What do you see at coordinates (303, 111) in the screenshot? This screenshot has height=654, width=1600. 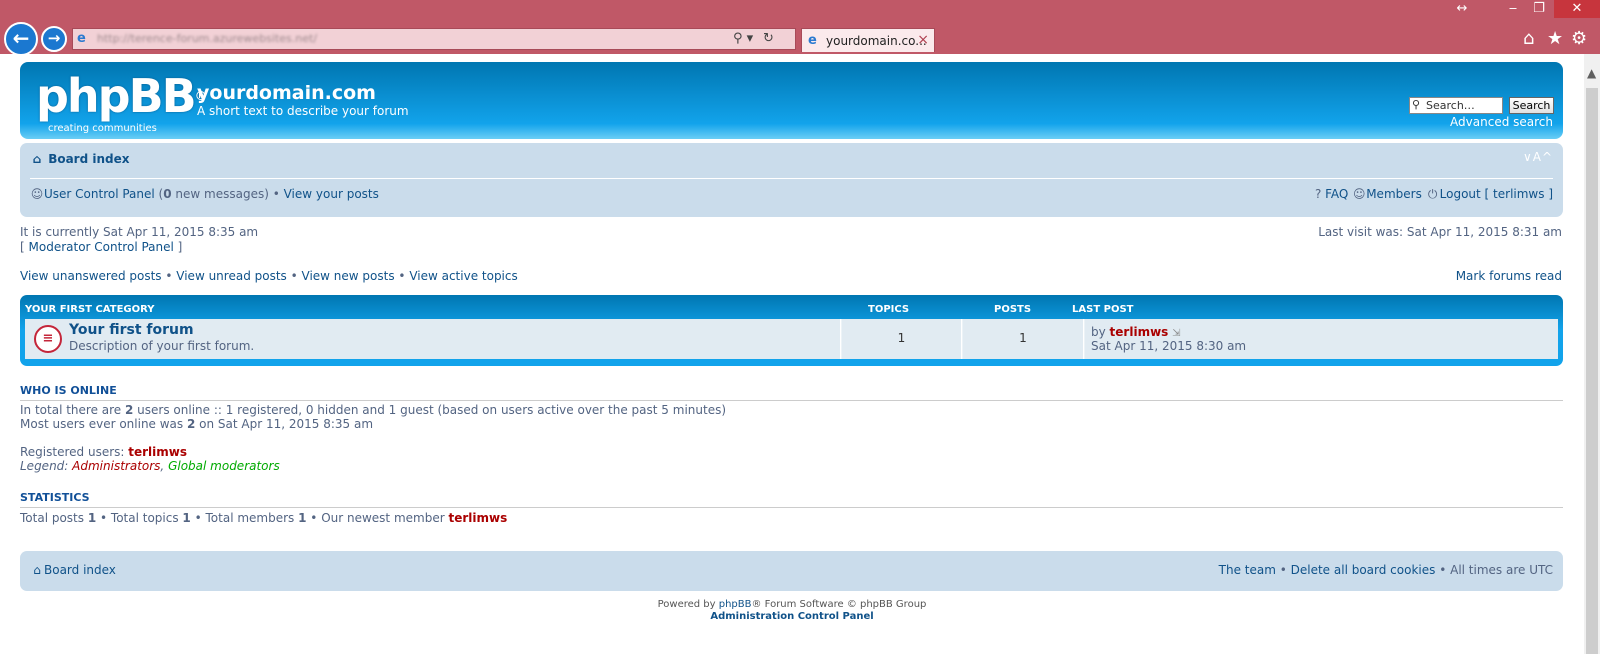 I see `site-description: A short text to describe your forum` at bounding box center [303, 111].